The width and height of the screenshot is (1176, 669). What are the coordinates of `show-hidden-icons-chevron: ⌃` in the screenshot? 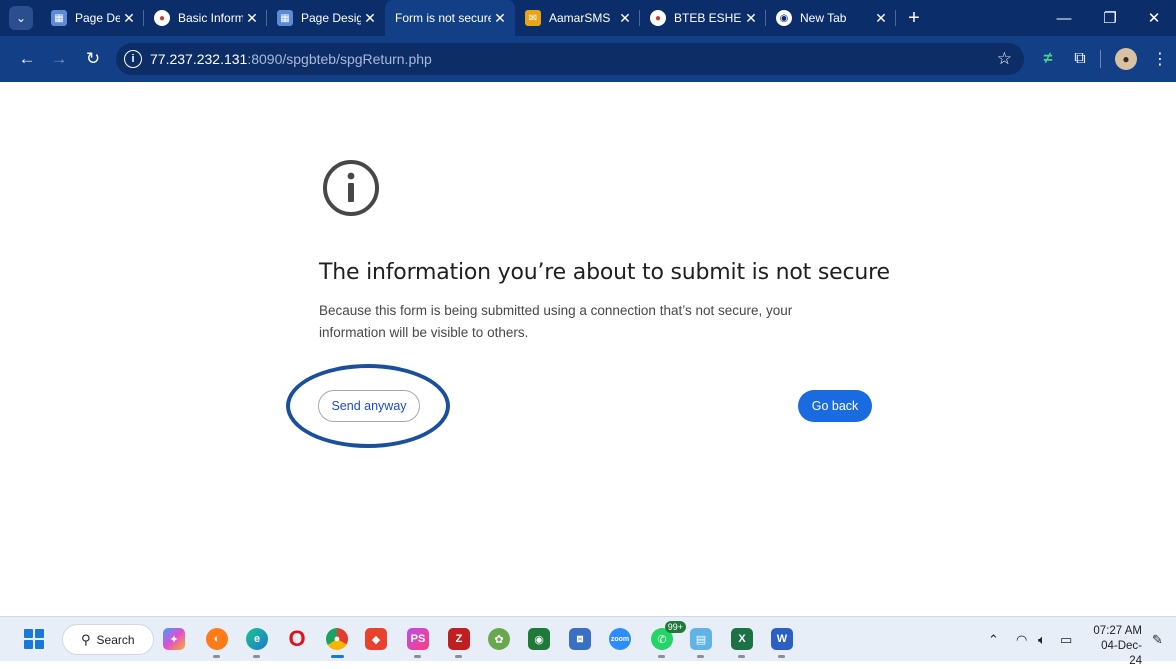 It's located at (993, 639).